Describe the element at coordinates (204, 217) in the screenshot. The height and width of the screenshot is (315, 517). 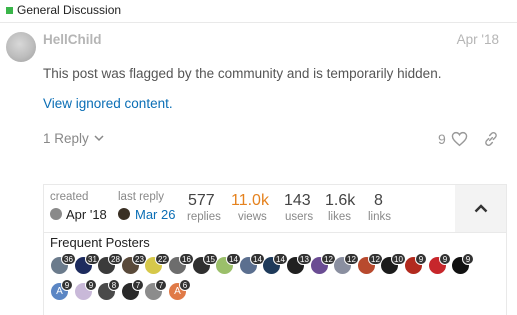
I see `stat-replies-label: replies` at that location.